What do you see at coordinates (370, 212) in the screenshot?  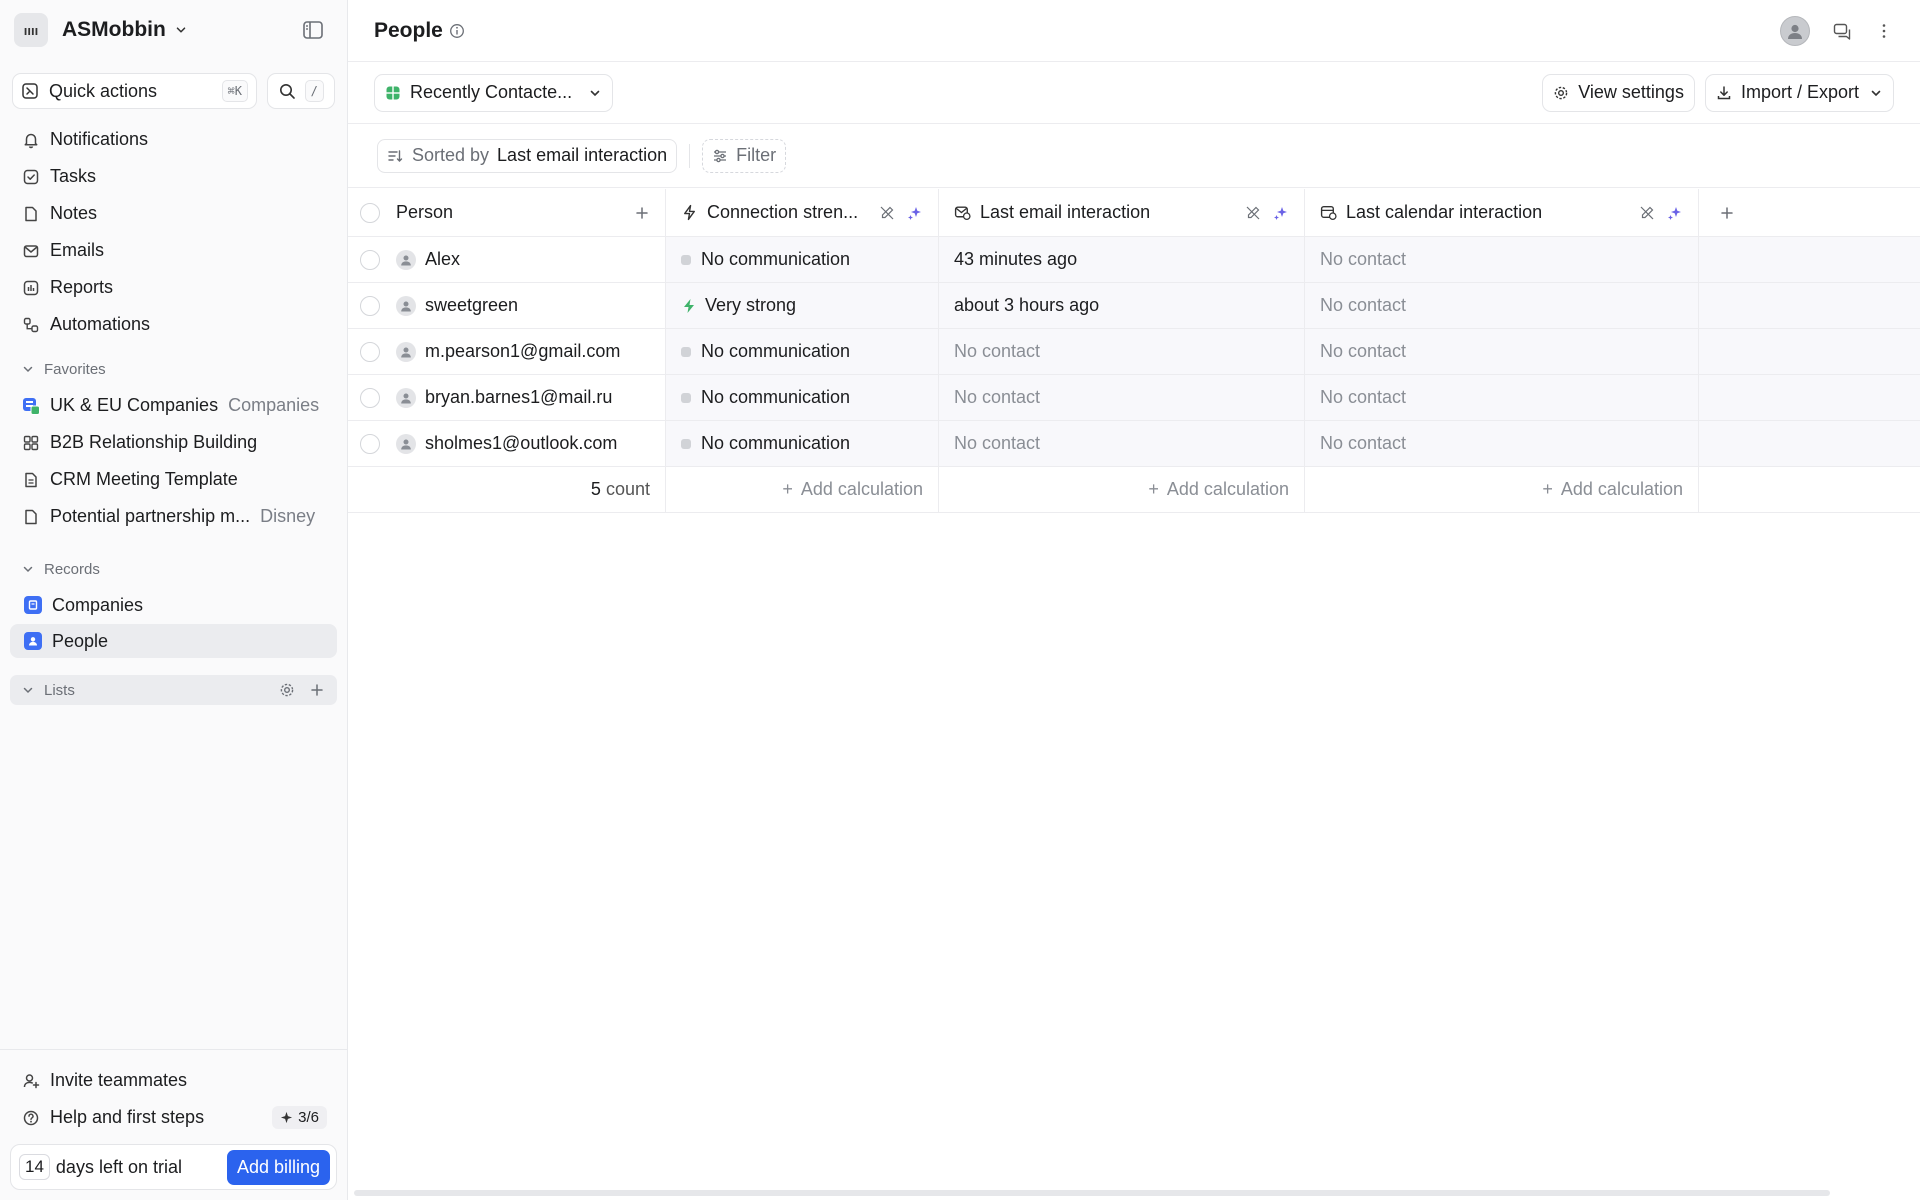 I see `select-all-checkbox` at bounding box center [370, 212].